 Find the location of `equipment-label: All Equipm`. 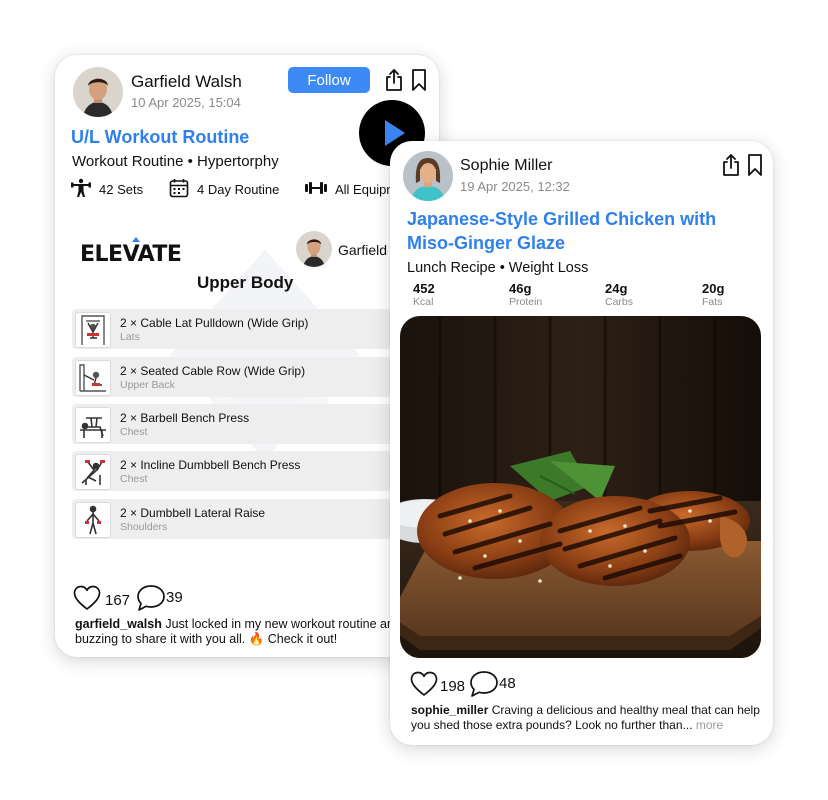

equipment-label: All Equipm is located at coordinates (366, 189).